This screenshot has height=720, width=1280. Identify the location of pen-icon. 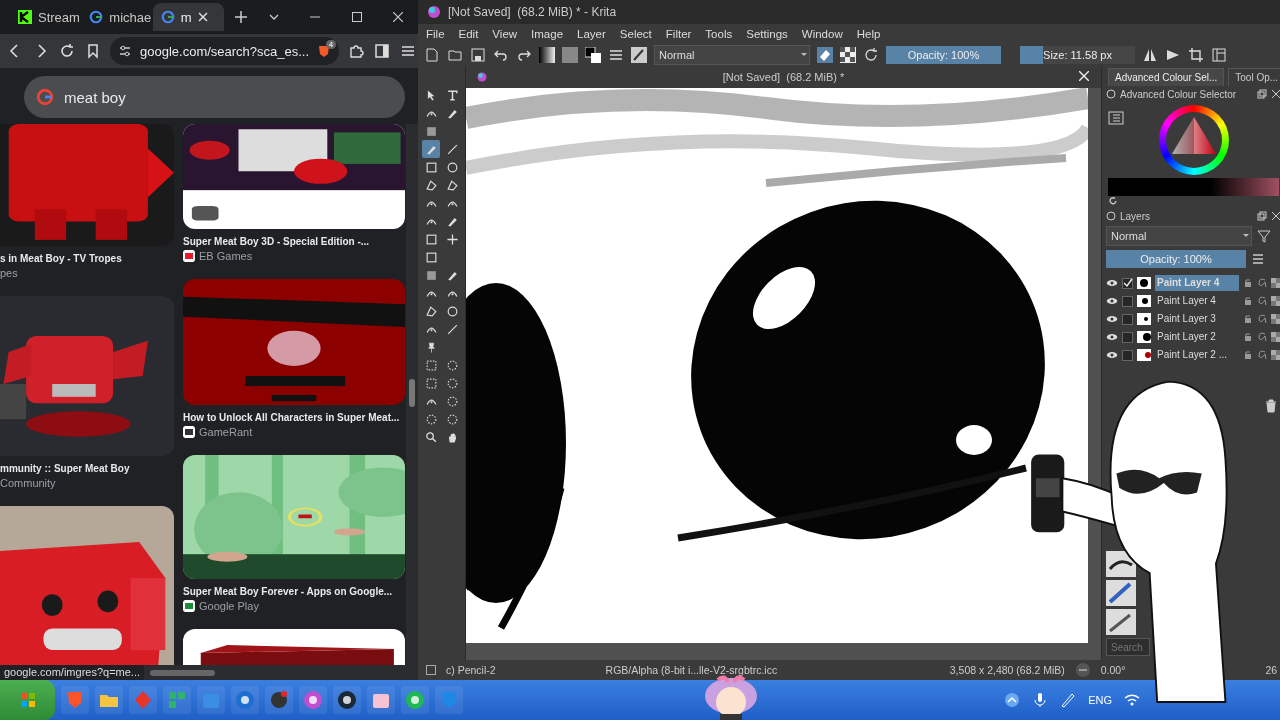
(1068, 700).